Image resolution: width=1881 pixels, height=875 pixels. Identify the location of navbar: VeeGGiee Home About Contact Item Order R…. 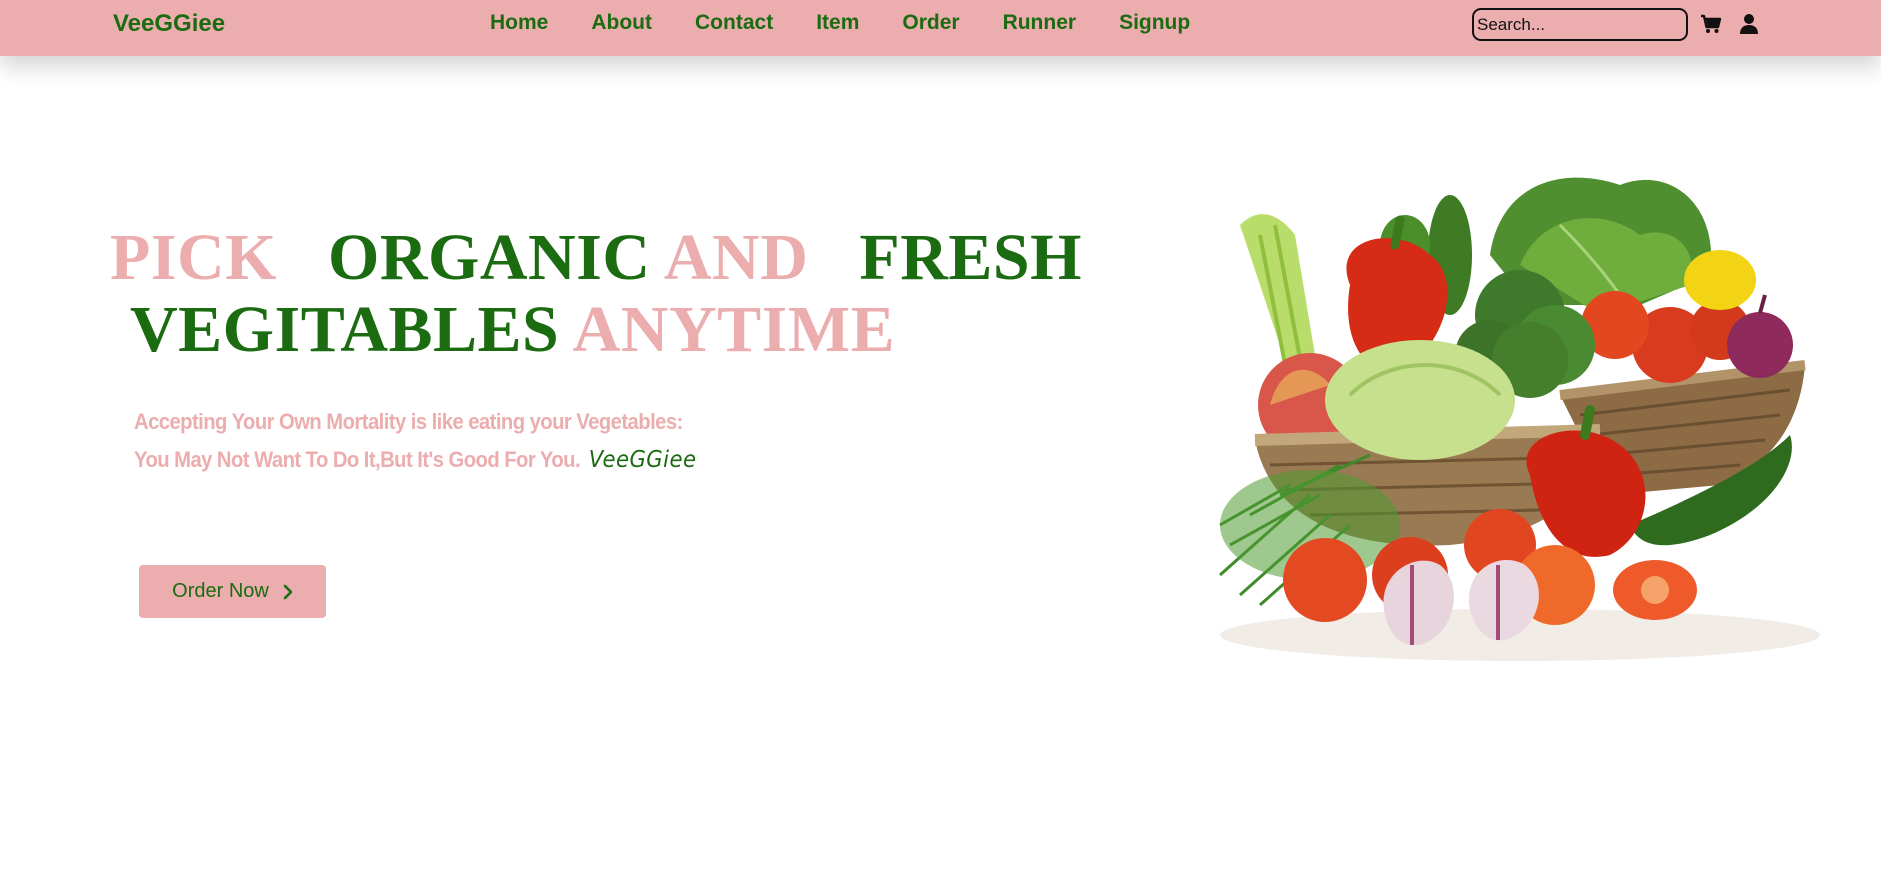
(940, 28).